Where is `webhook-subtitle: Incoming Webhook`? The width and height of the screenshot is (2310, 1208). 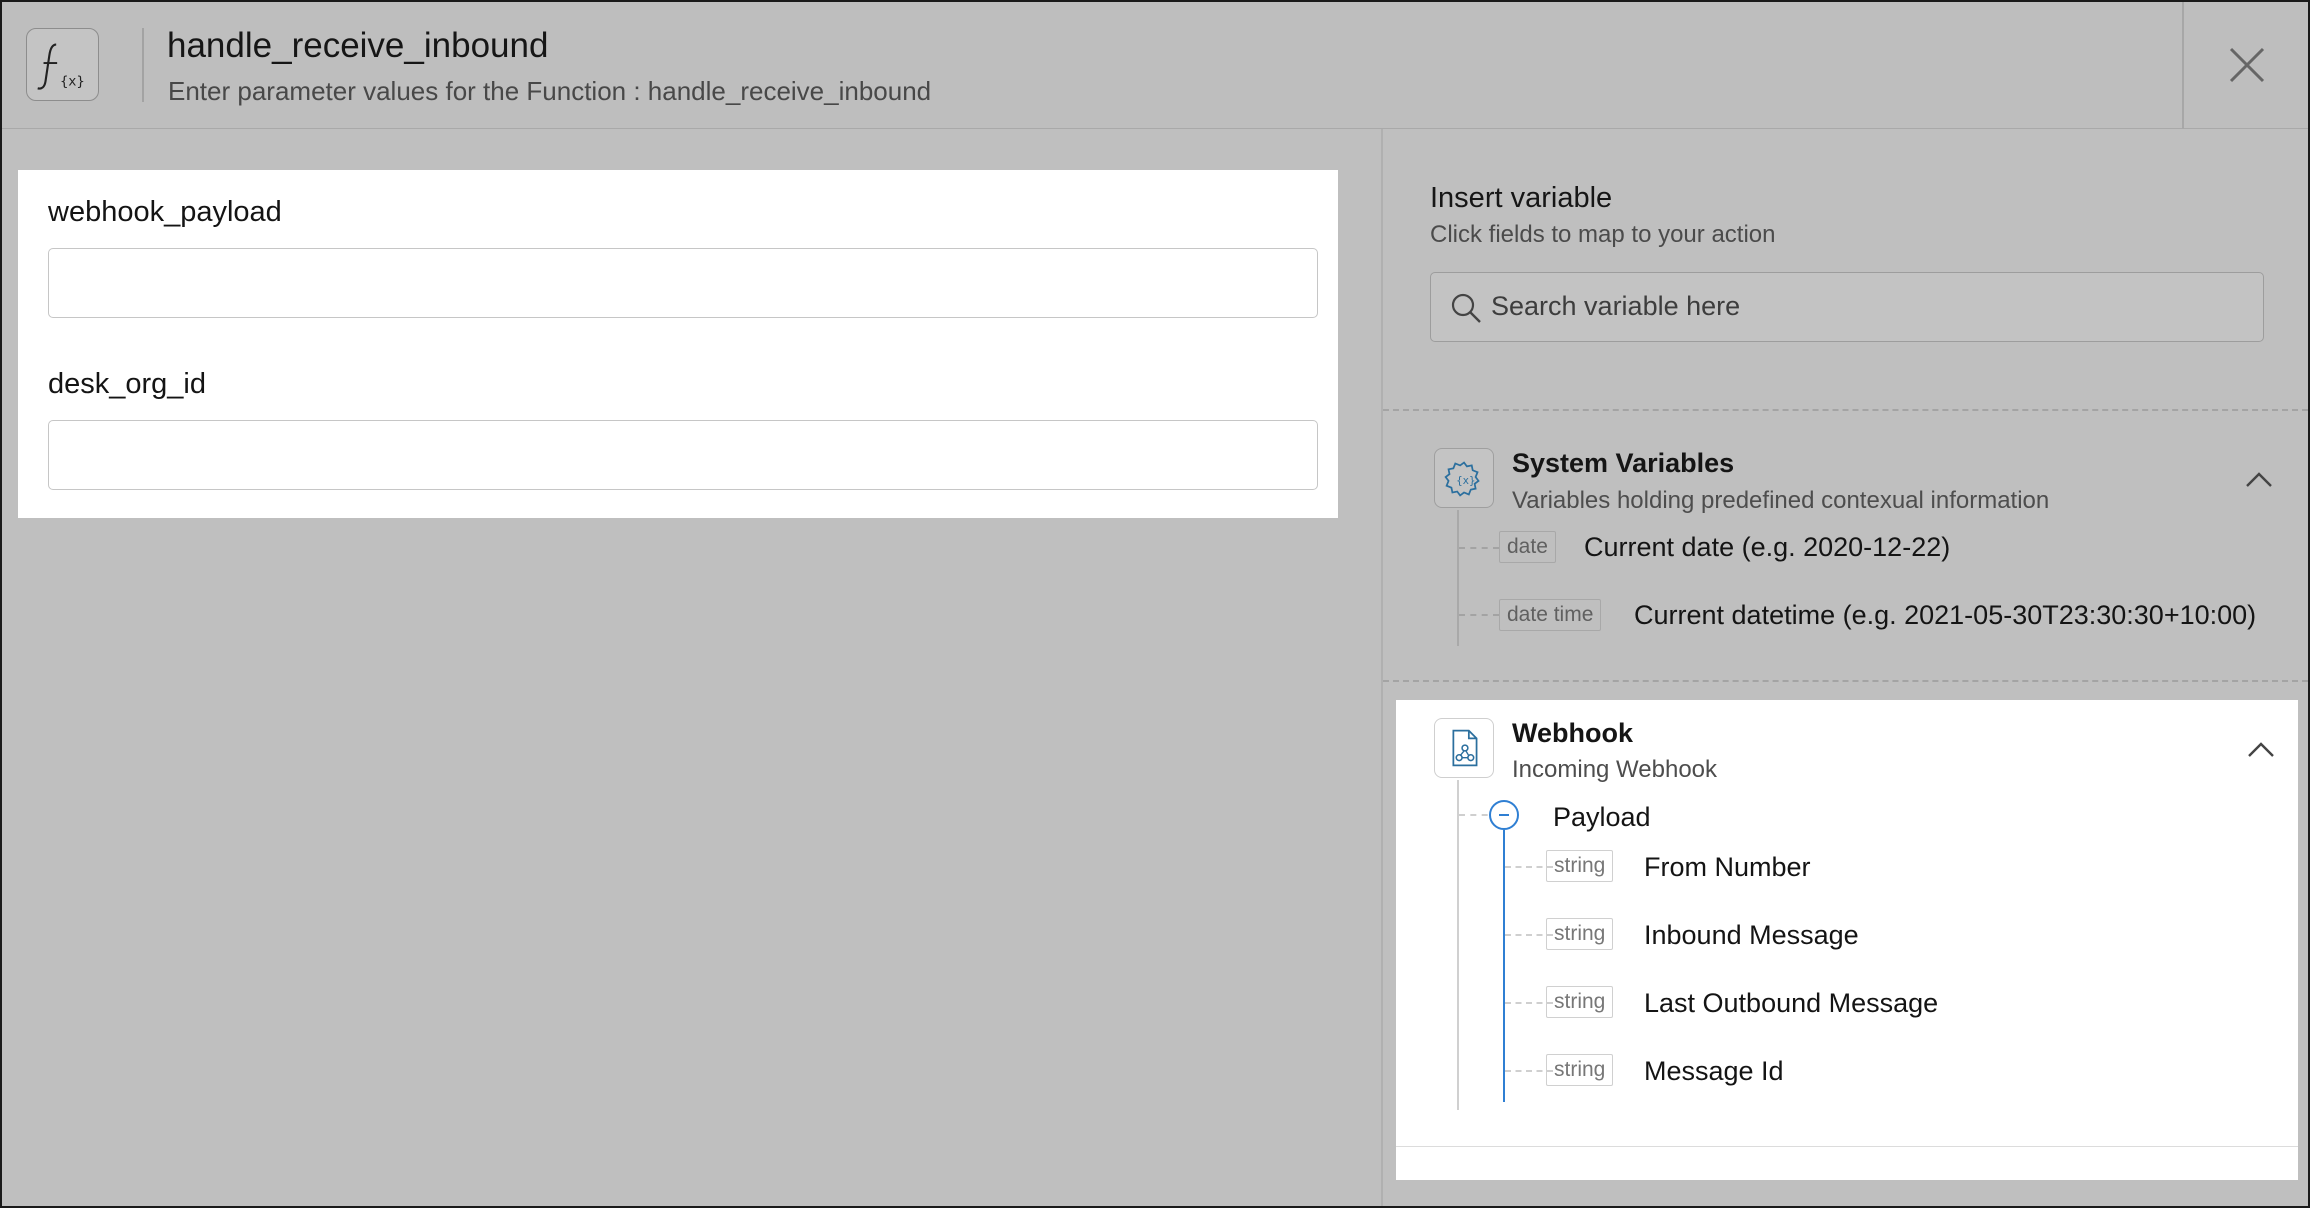
webhook-subtitle: Incoming Webhook is located at coordinates (1615, 769).